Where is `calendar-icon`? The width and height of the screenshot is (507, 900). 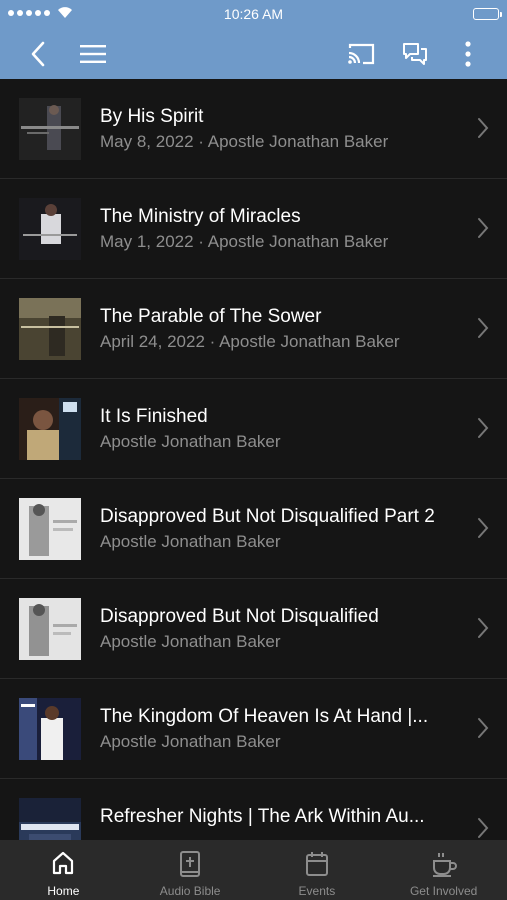
calendar-icon is located at coordinates (317, 864).